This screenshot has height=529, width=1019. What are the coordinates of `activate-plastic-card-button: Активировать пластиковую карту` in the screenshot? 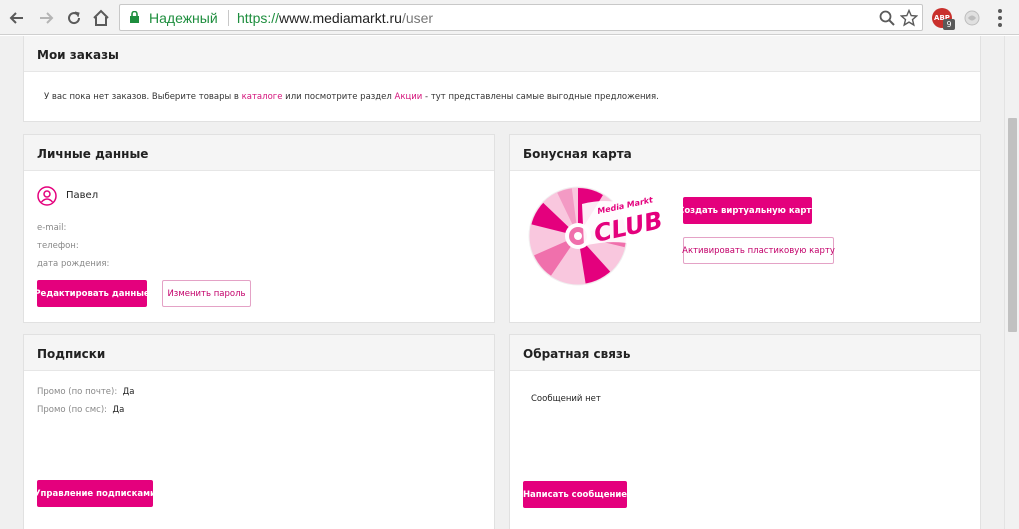 It's located at (758, 250).